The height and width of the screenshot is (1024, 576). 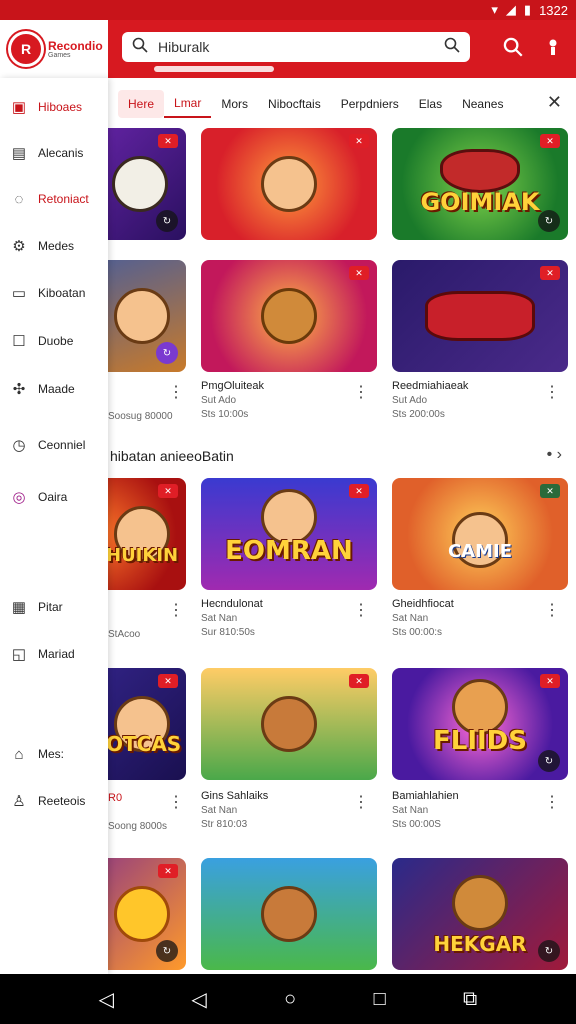 I want to click on sidebar-item-label: Retoniact, so click(x=63, y=199).